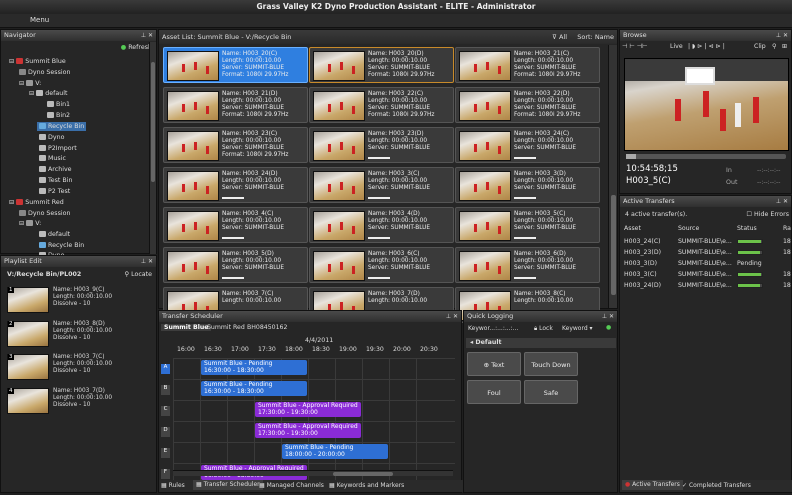 This screenshot has height=495, width=792. I want to click on col-source: Source, so click(688, 228).